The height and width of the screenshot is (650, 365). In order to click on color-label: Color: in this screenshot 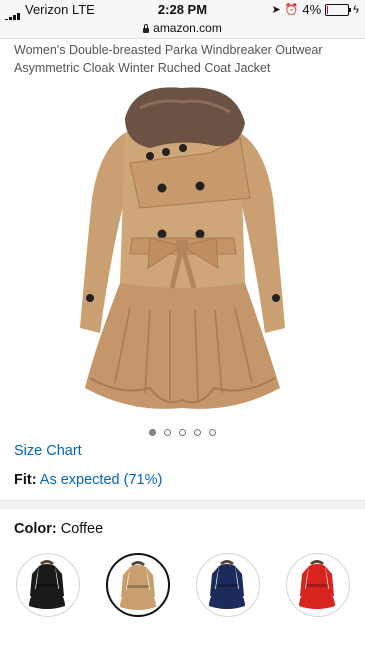, I will do `click(35, 529)`.